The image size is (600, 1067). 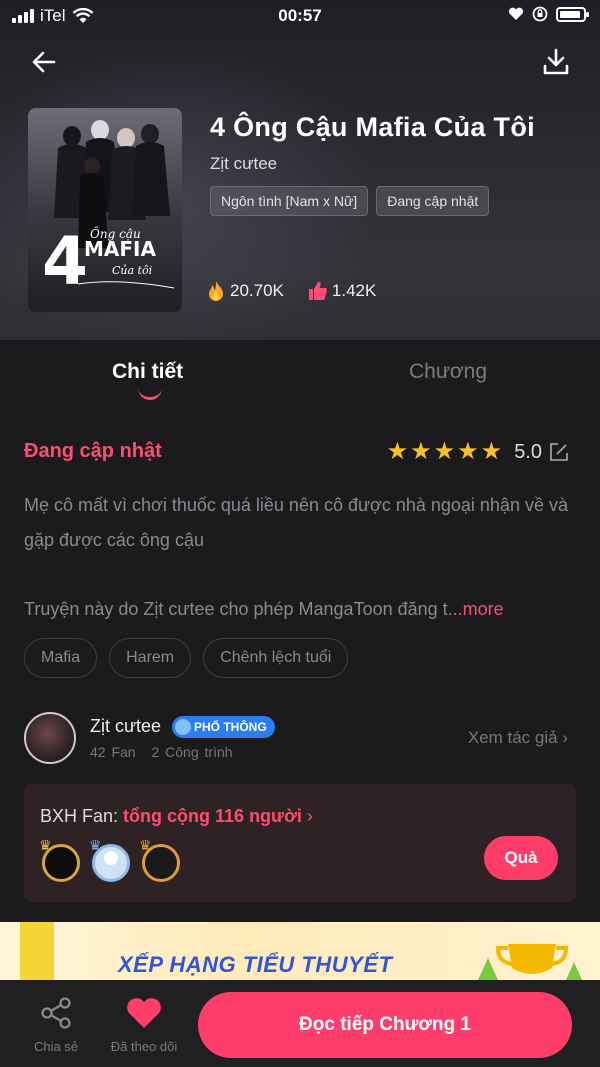 What do you see at coordinates (212, 816) in the screenshot?
I see `fan-ranking-total: tổng cộng 116 người` at bounding box center [212, 816].